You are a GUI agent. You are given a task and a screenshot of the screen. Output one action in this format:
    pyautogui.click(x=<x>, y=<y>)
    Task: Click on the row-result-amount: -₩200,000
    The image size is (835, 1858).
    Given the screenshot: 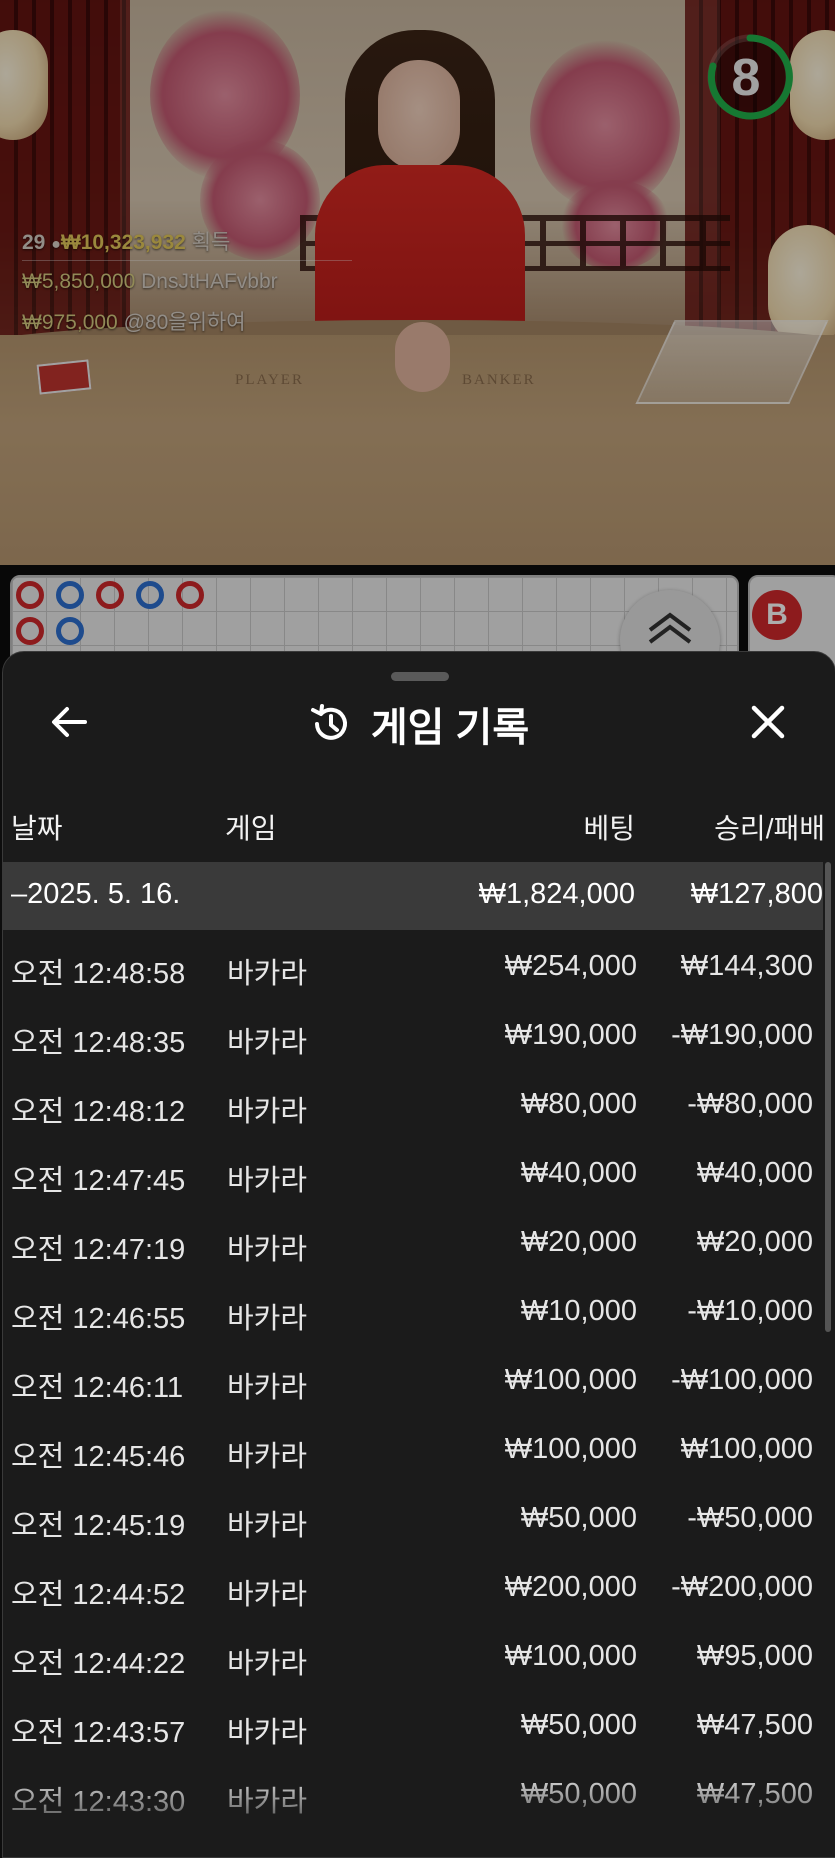 What is the action you would take?
    pyautogui.click(x=742, y=1587)
    